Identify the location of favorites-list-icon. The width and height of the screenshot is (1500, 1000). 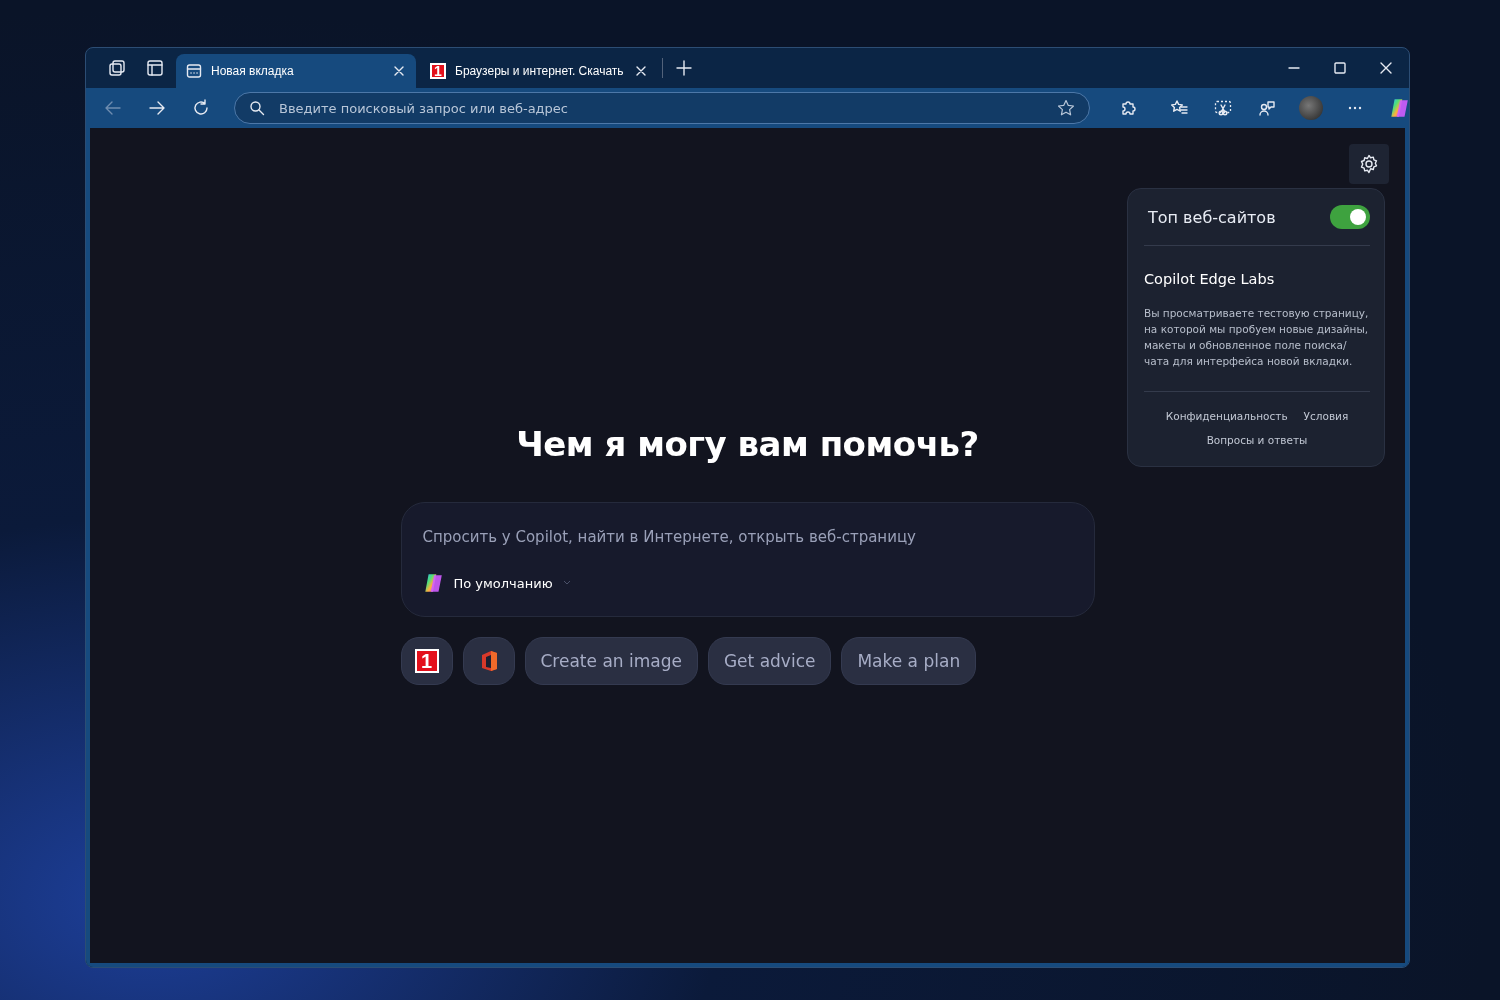
(1179, 108).